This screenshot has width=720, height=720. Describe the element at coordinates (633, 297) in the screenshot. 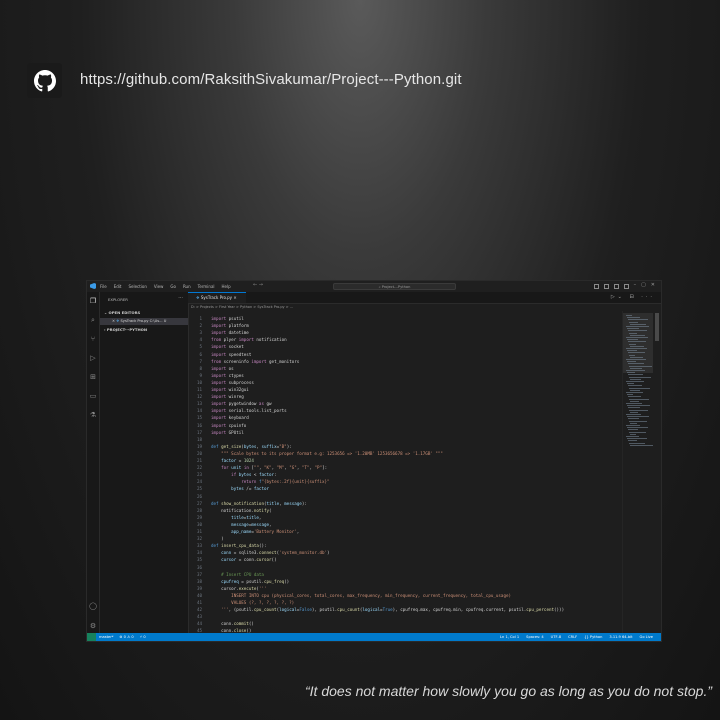

I see `run-python-file-icon: ▷⌄ ⊟ ···` at that location.